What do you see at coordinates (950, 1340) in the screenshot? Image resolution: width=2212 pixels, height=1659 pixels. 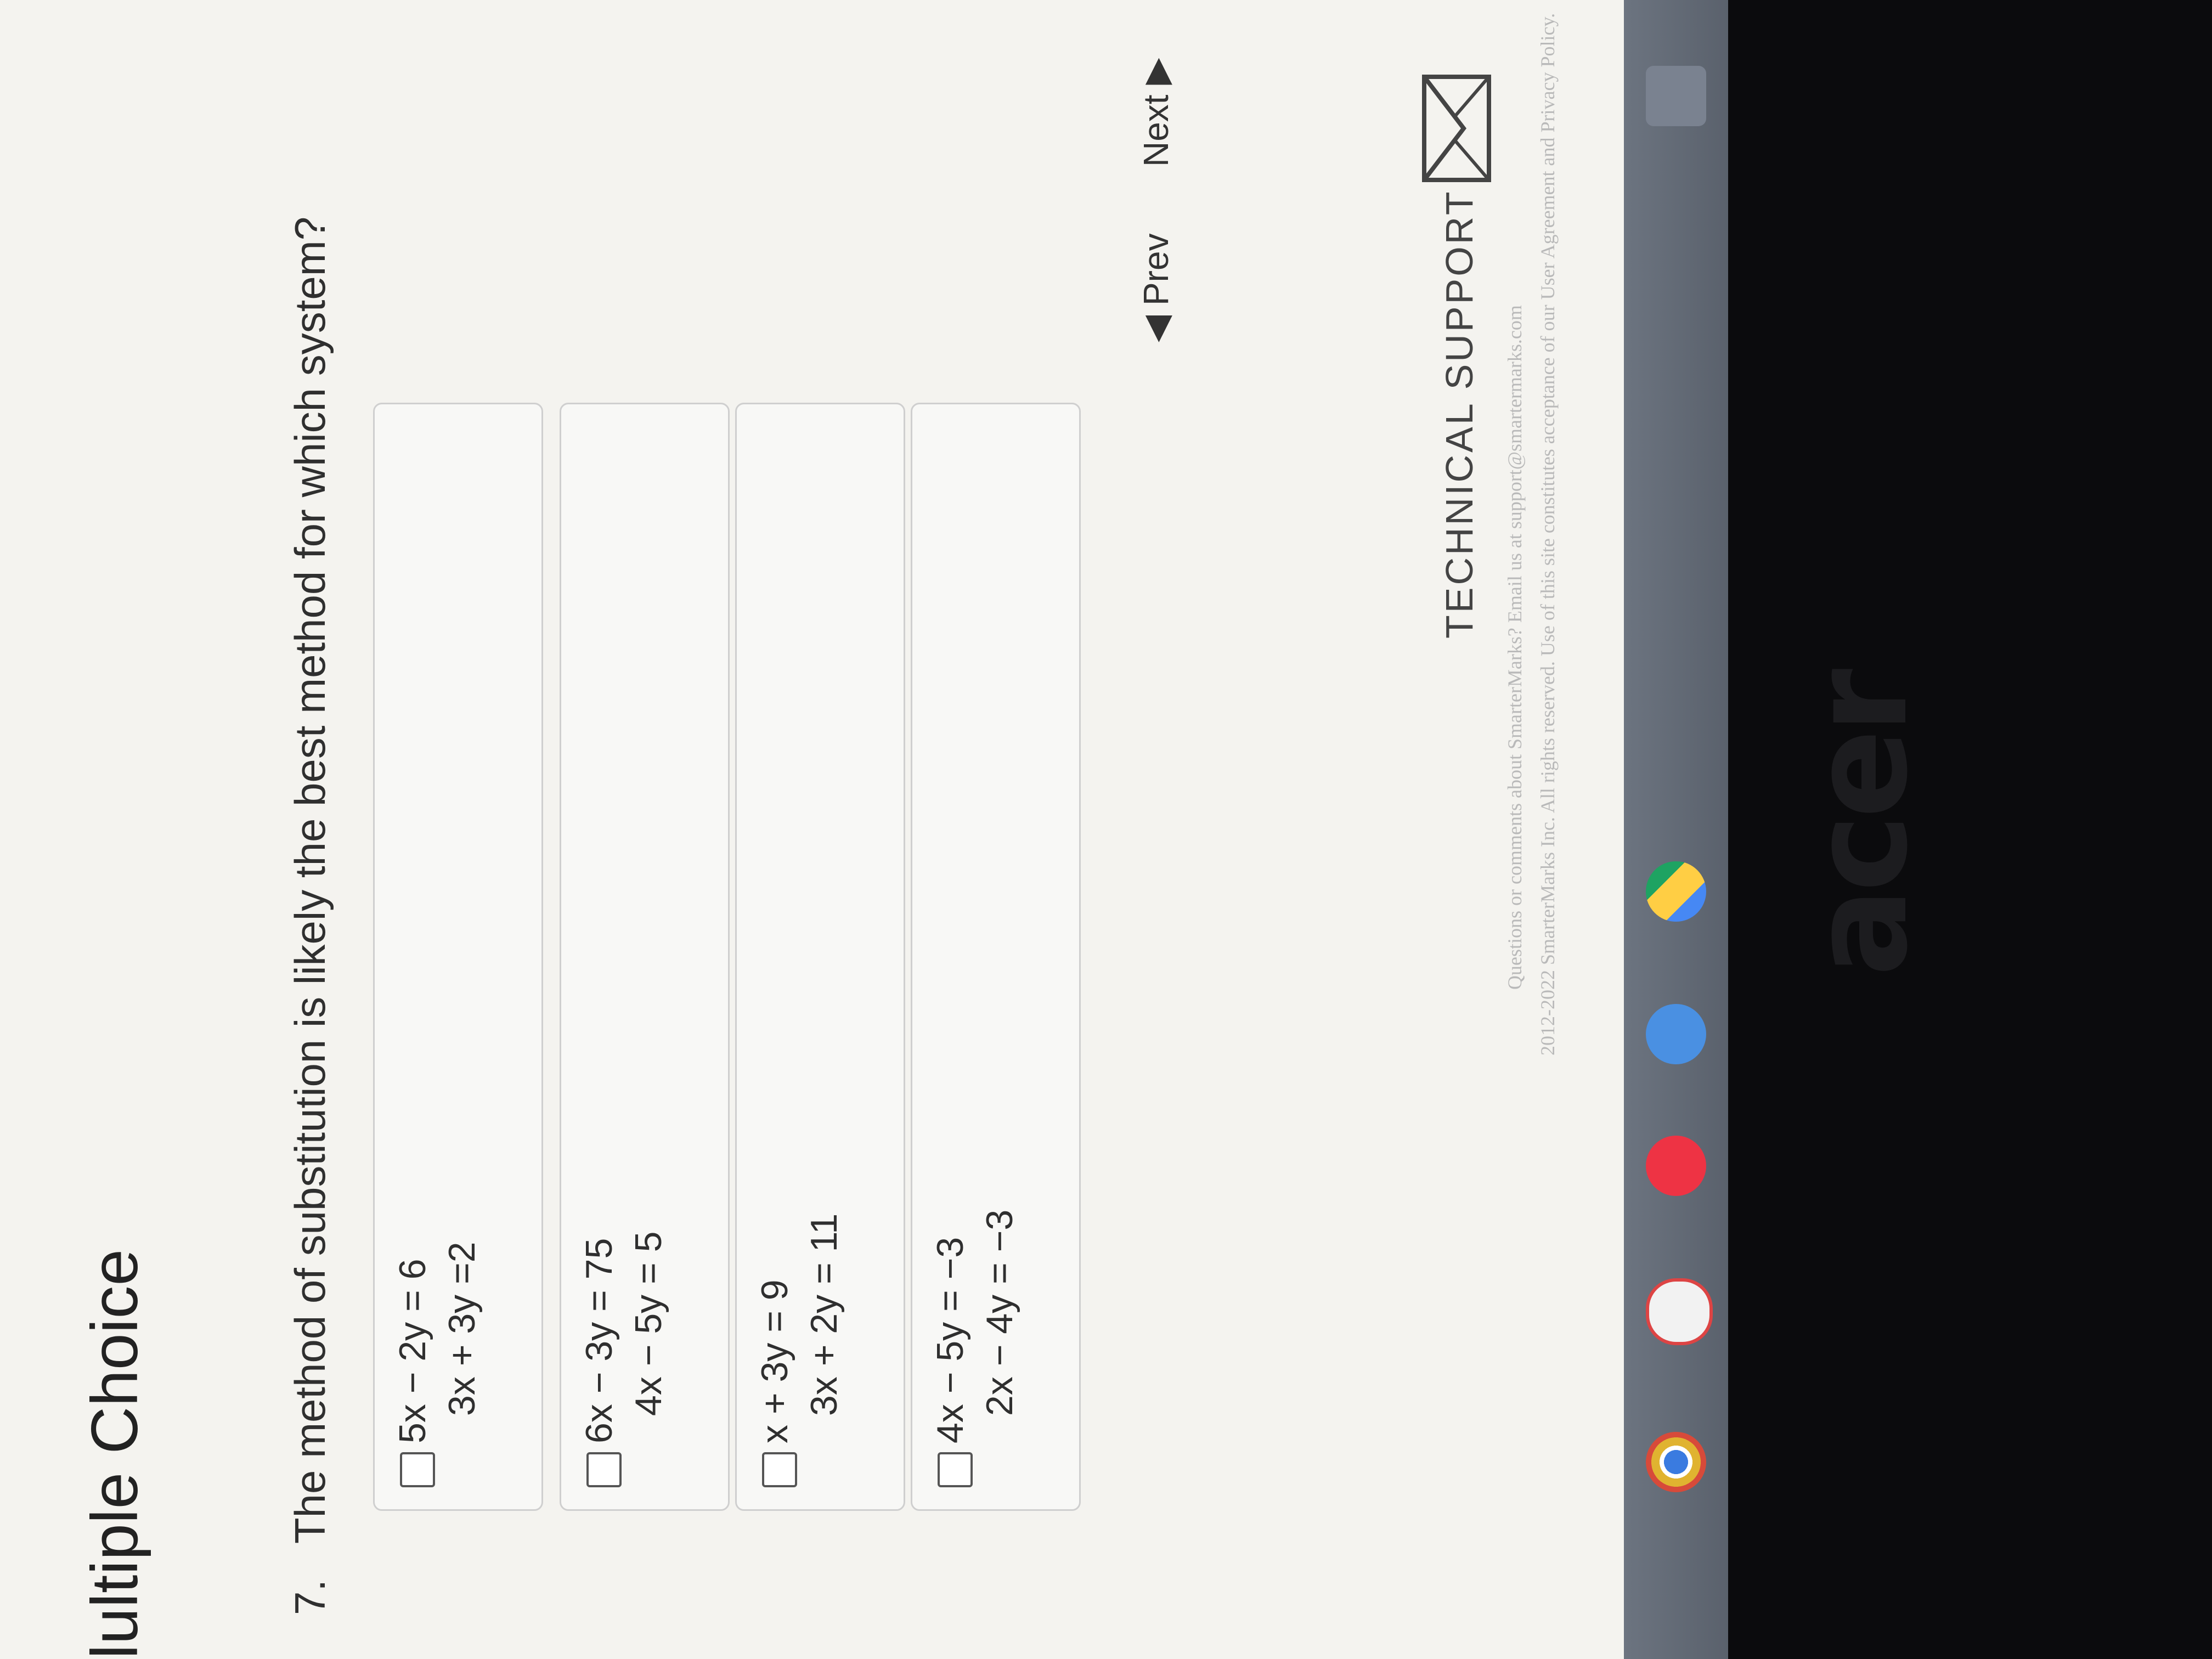 I see `choice-equation-1: 4x − 5y = −3` at bounding box center [950, 1340].